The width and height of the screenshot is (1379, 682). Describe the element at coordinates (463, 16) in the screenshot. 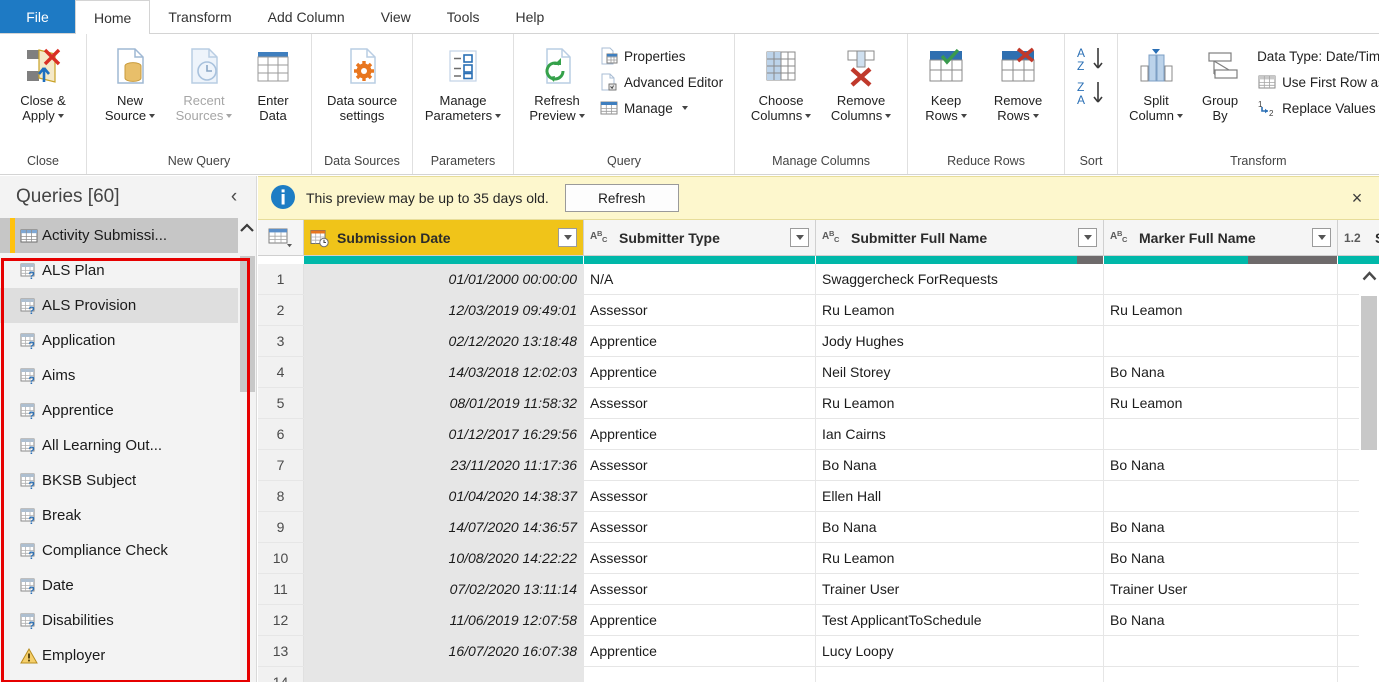

I see `tab-tools: Tools` at that location.